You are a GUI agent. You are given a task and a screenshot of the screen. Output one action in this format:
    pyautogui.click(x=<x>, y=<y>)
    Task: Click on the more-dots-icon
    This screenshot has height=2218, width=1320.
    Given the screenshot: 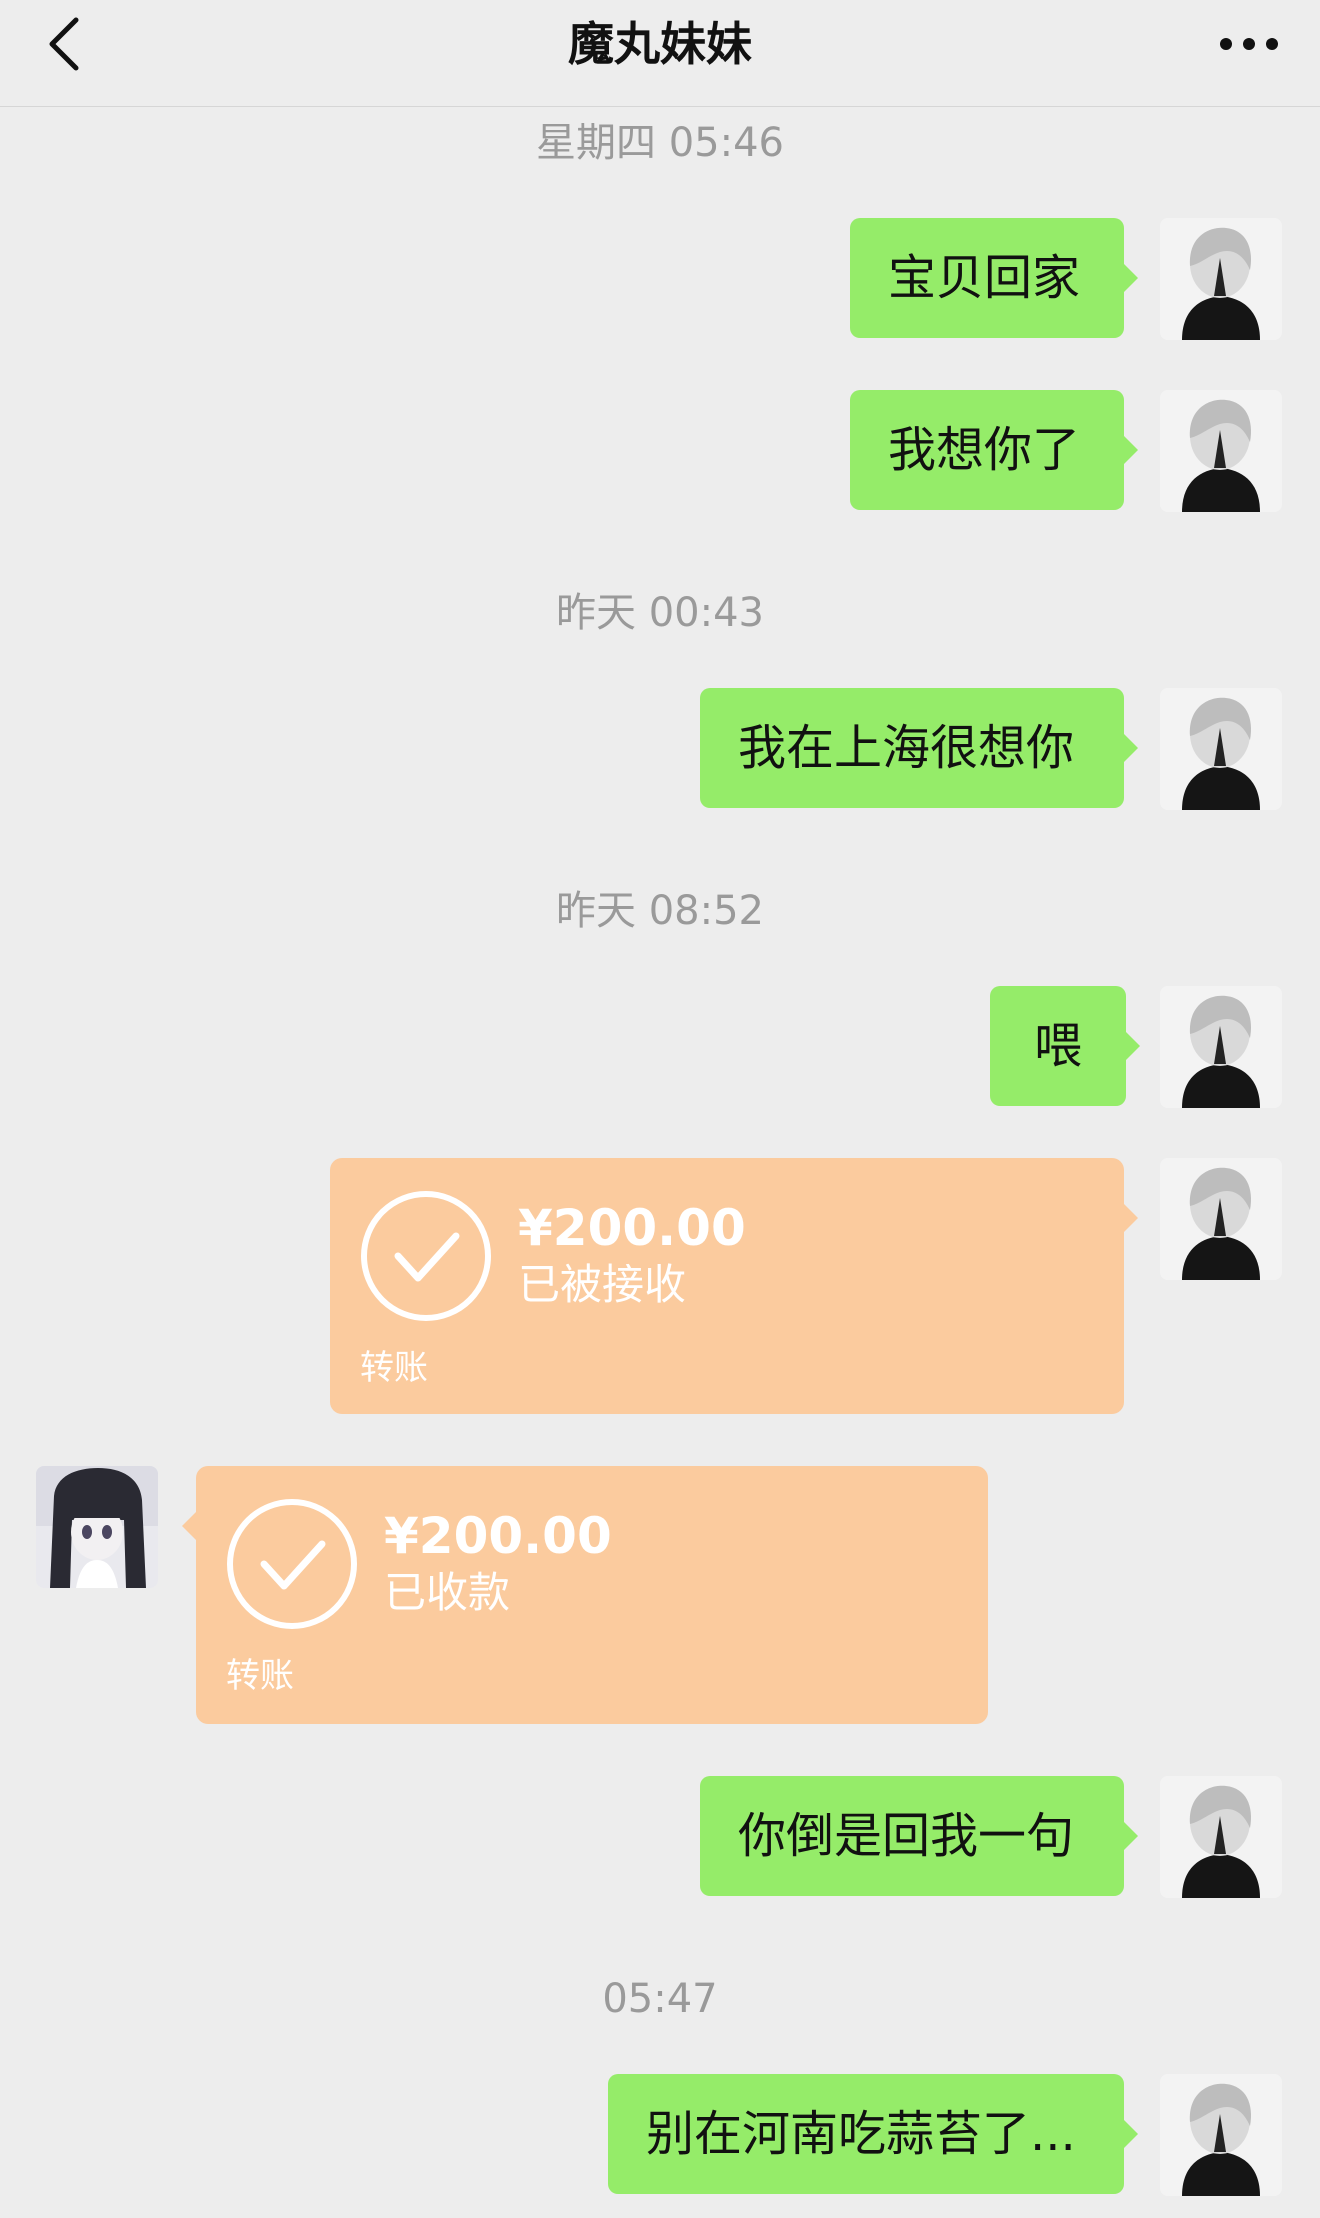 What is the action you would take?
    pyautogui.click(x=1249, y=44)
    